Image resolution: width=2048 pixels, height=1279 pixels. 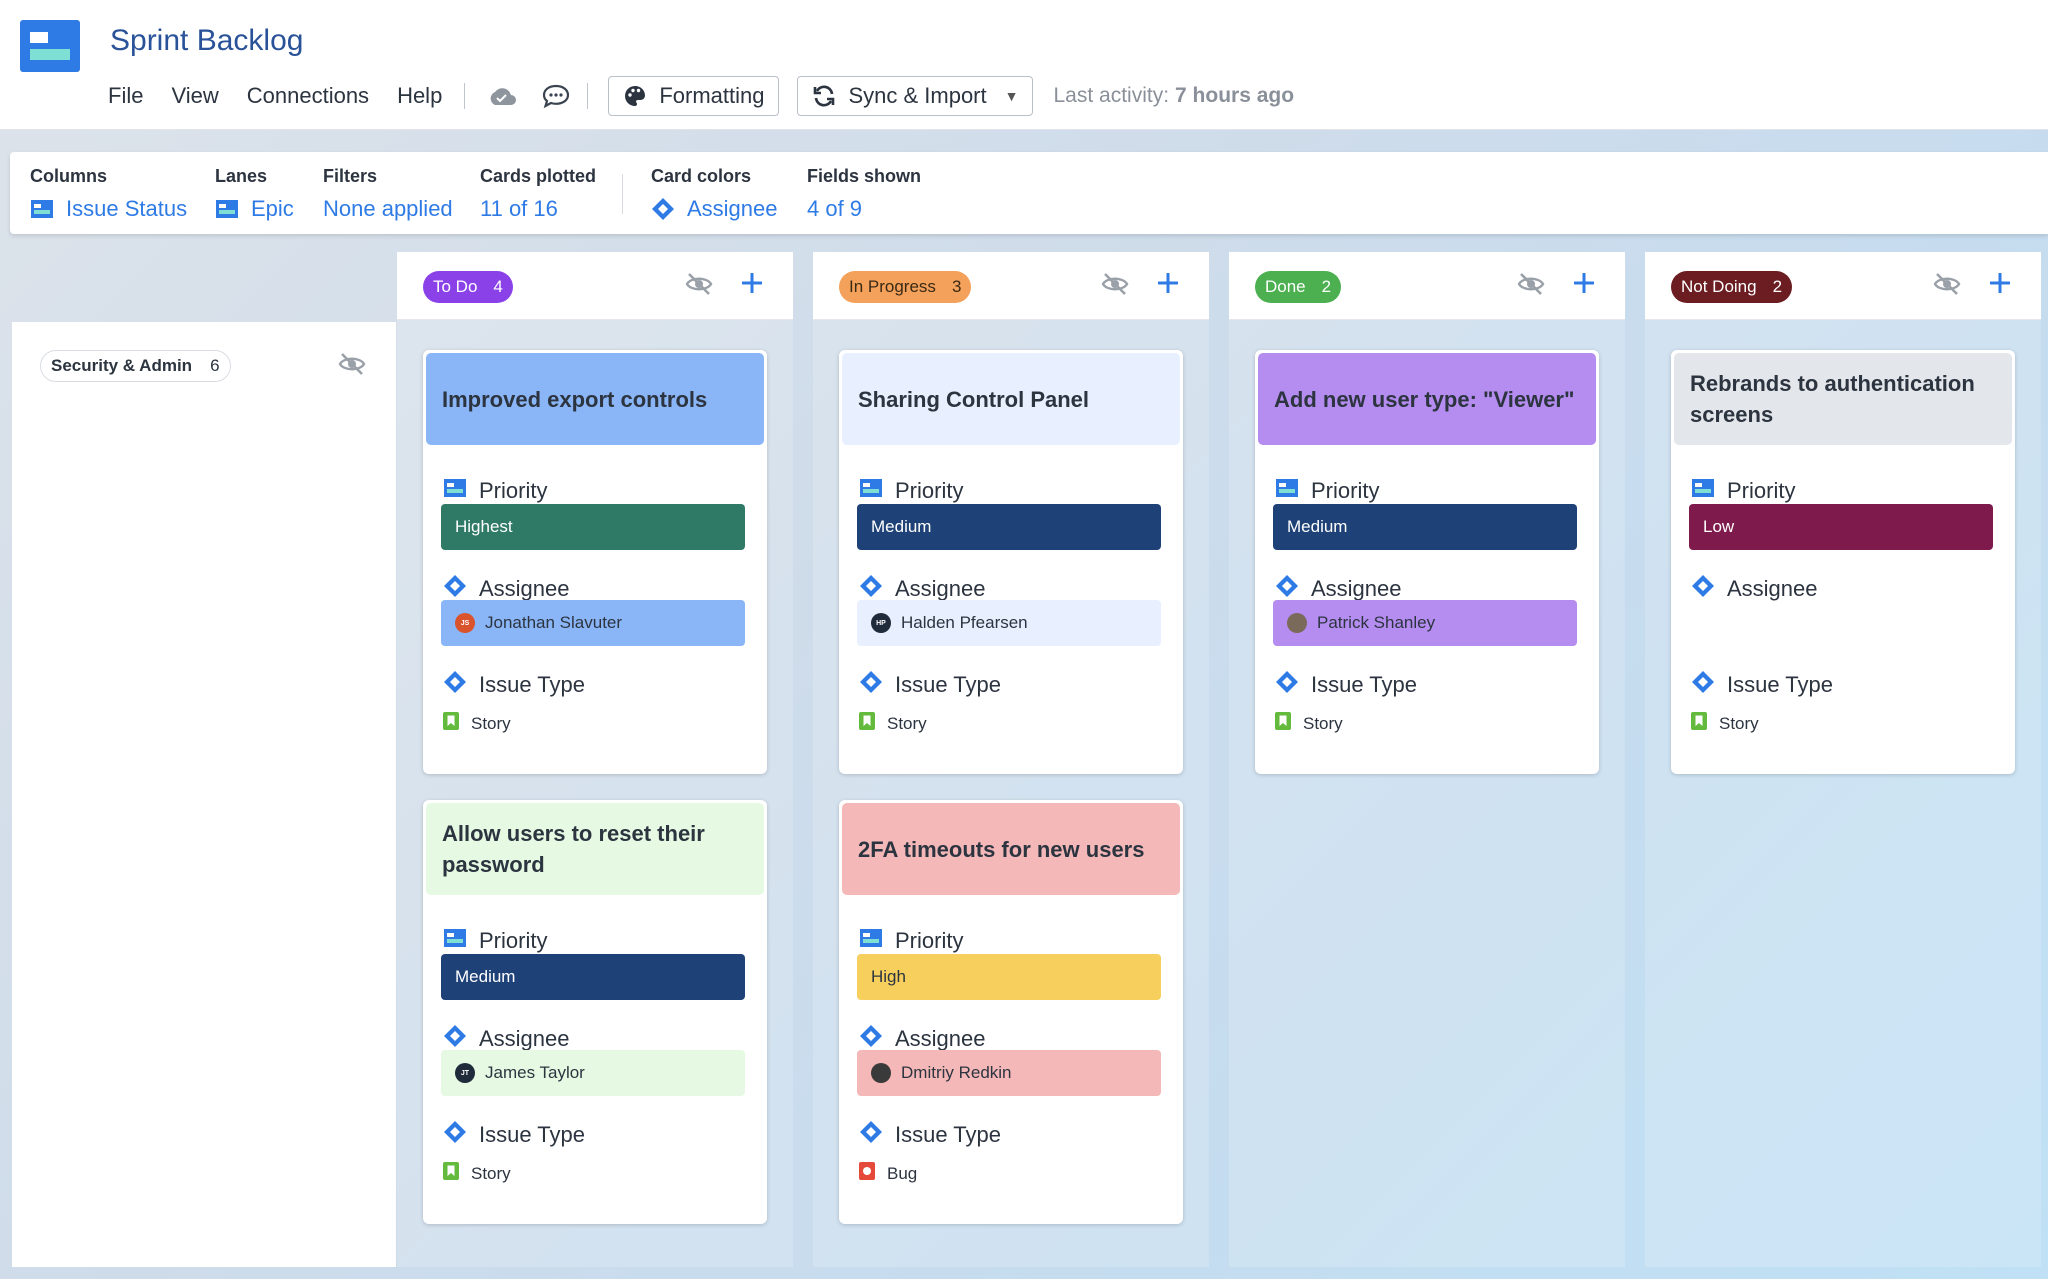 What do you see at coordinates (593, 1073) in the screenshot?
I see `assignee-value: JT James Taylor` at bounding box center [593, 1073].